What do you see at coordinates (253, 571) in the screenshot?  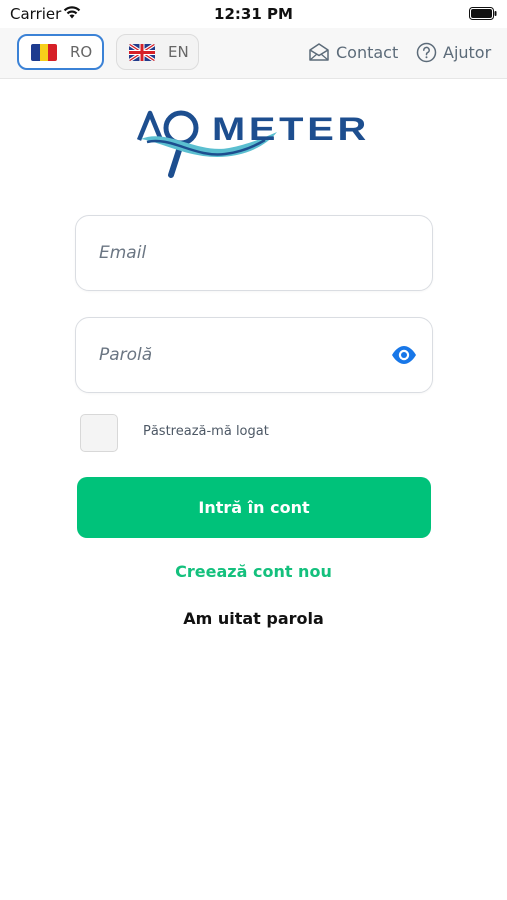 I see `create-account-link: Creează cont nou` at bounding box center [253, 571].